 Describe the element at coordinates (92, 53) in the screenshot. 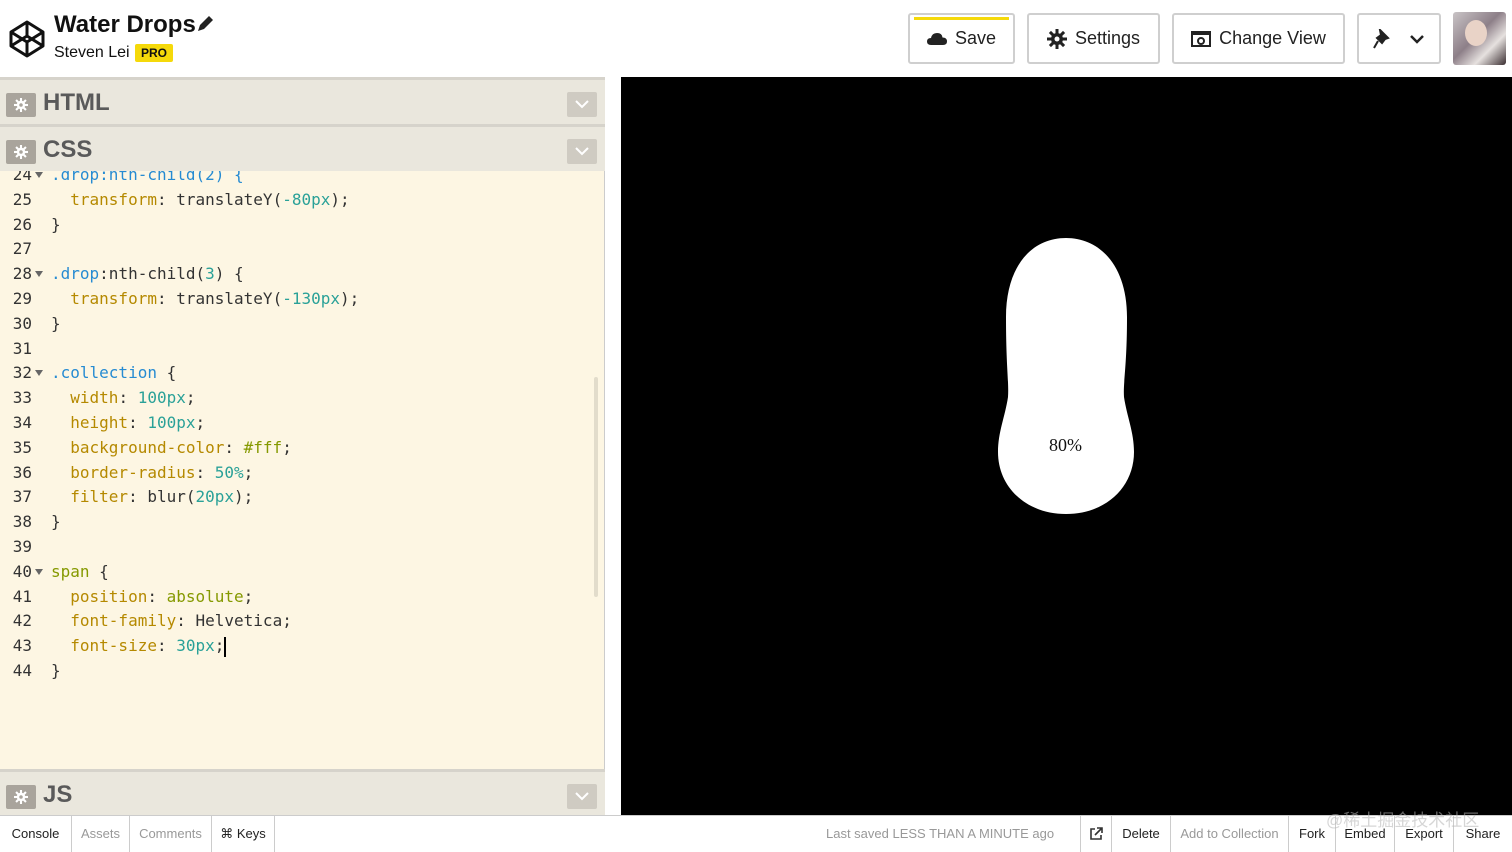

I see `author-name: Steven Lei` at that location.